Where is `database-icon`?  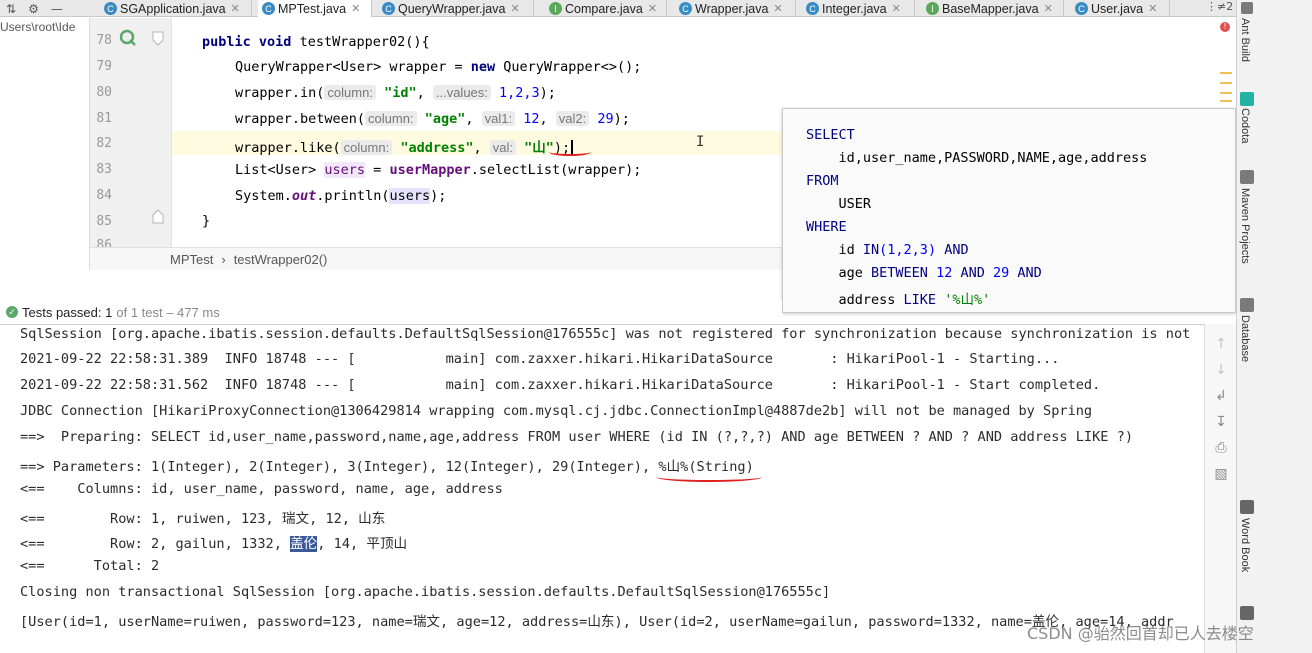
database-icon is located at coordinates (1247, 305).